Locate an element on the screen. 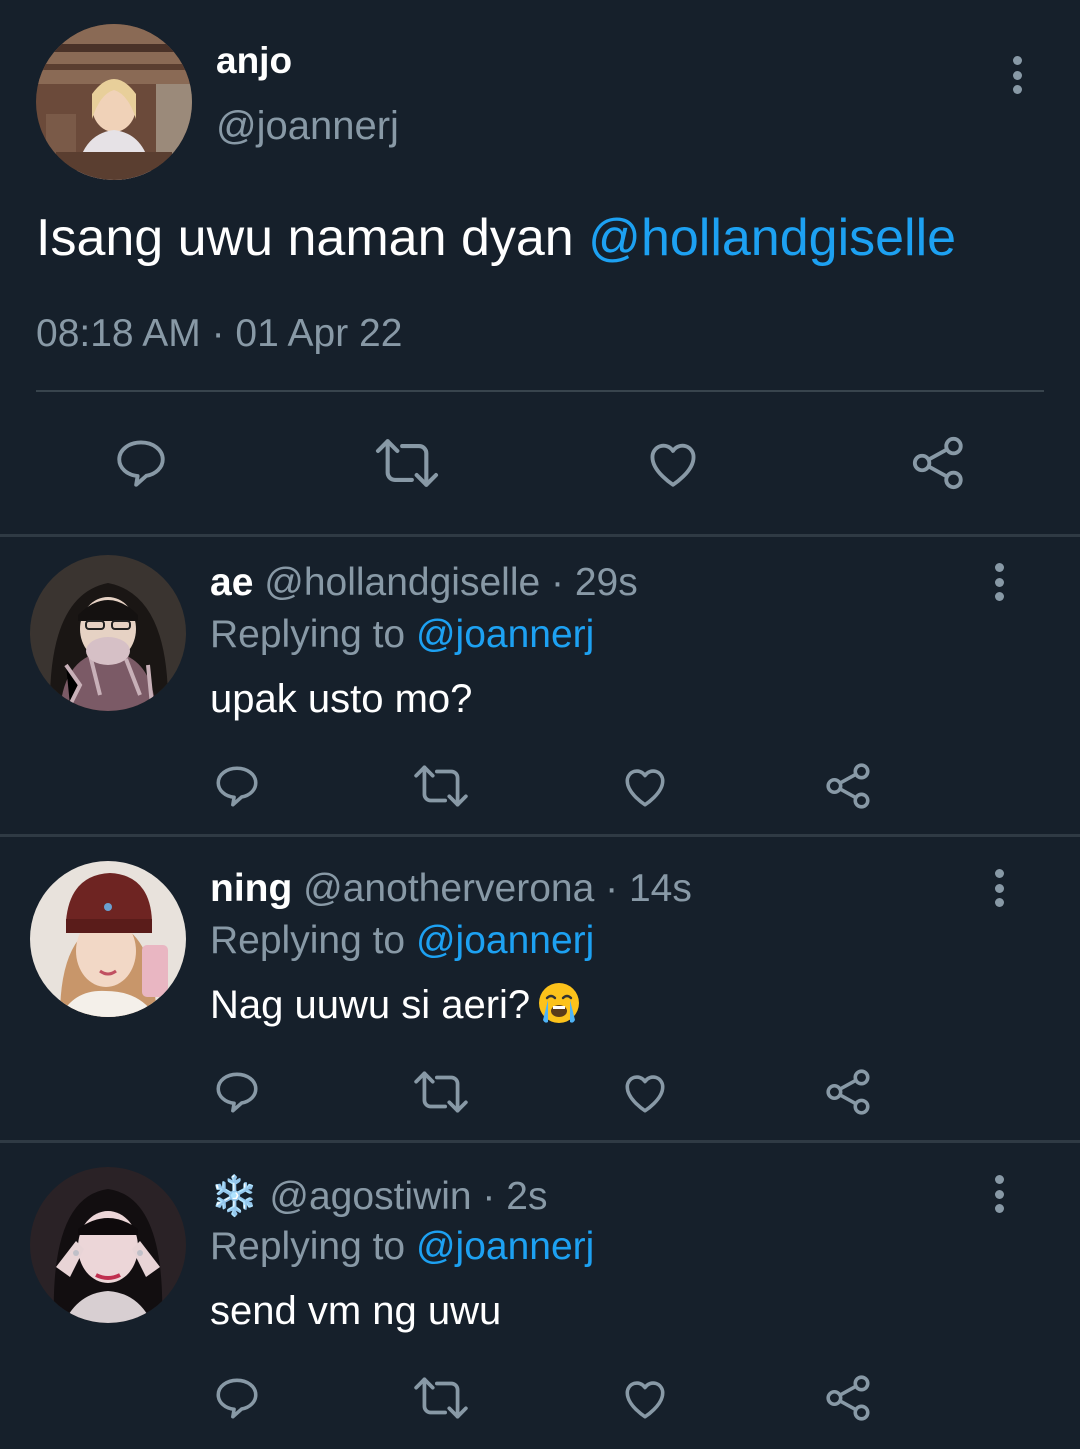 This screenshot has width=1080, height=1449. reply-author-name: ning is located at coordinates (251, 888).